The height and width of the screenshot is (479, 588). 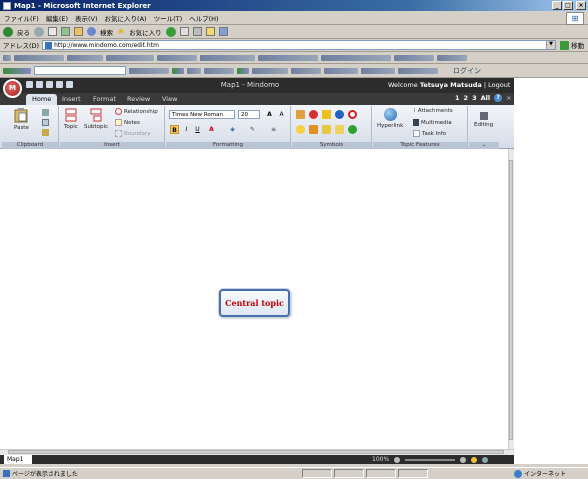 I want to click on menu-file: ファイル(F), so click(x=21, y=18).